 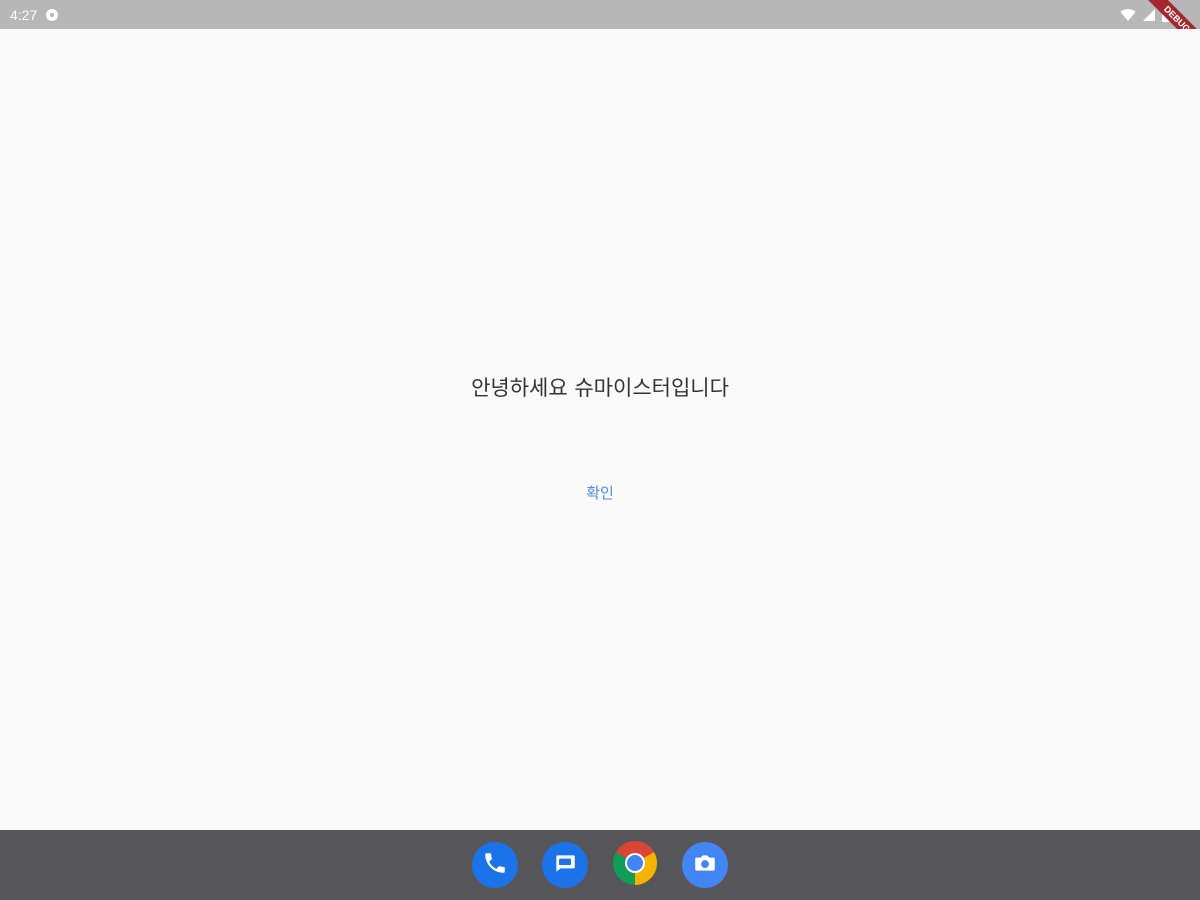 I want to click on wifi-icon, so click(x=1128, y=15).